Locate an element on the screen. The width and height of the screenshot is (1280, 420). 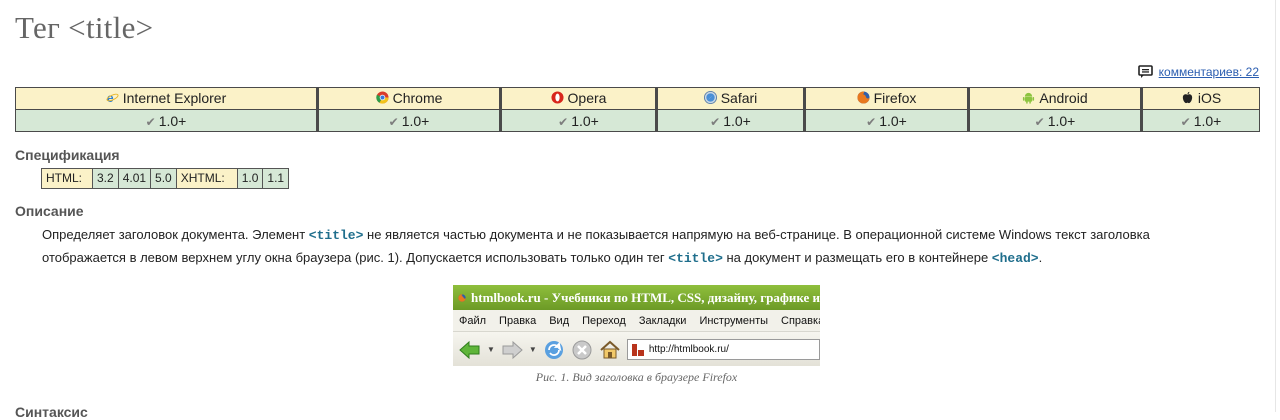
spec-html-version: 4.01 is located at coordinates (134, 178).